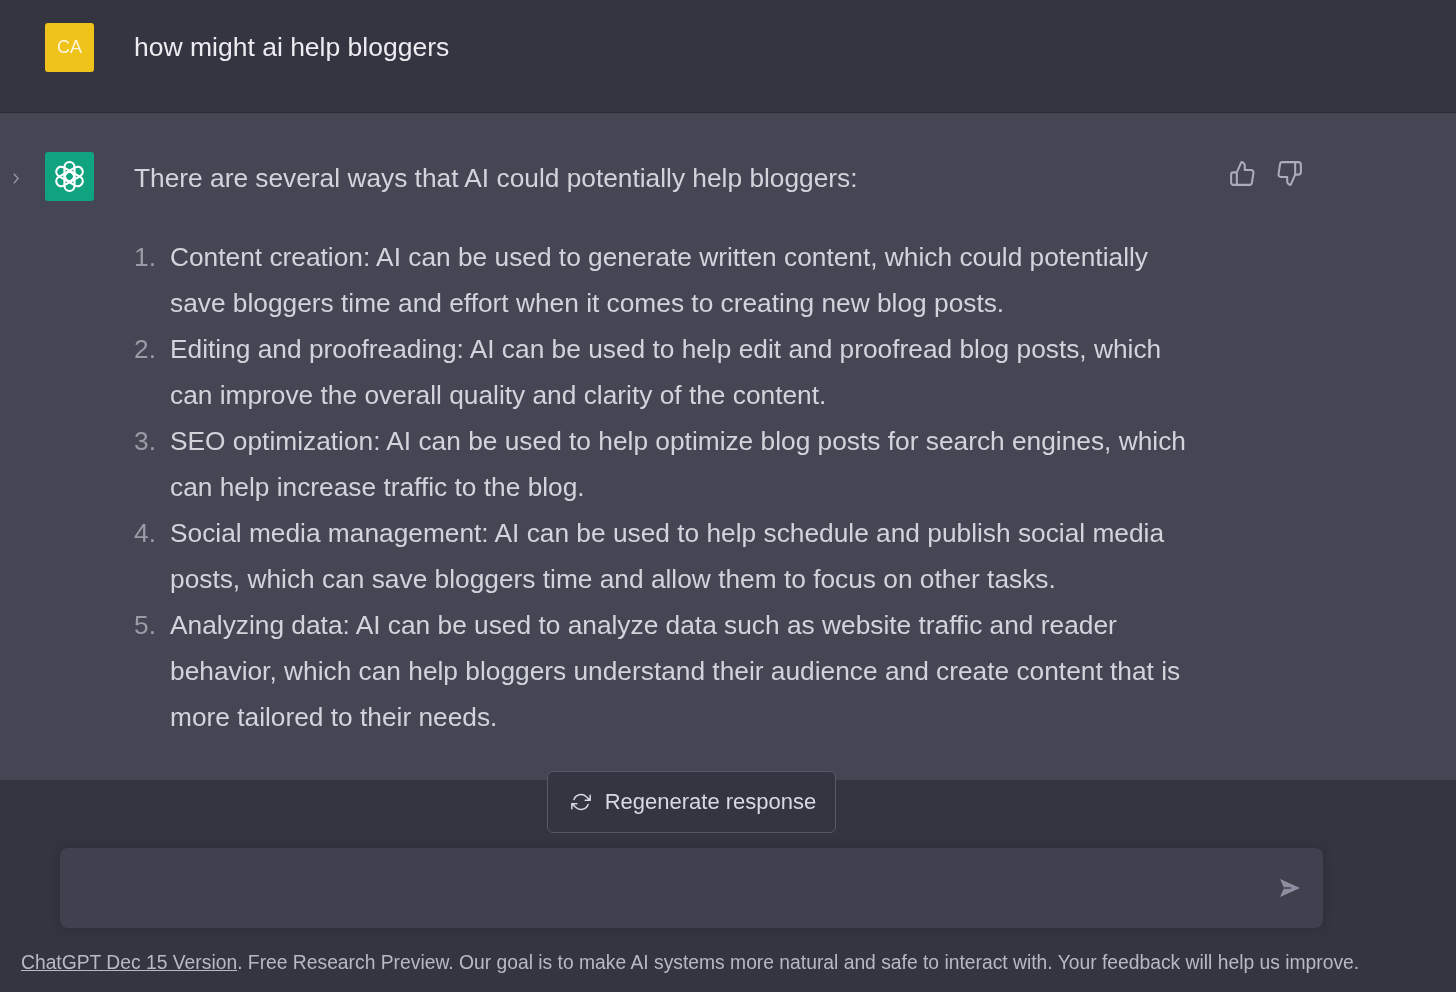 The image size is (1456, 992). What do you see at coordinates (691, 888) in the screenshot?
I see `message-input-field` at bounding box center [691, 888].